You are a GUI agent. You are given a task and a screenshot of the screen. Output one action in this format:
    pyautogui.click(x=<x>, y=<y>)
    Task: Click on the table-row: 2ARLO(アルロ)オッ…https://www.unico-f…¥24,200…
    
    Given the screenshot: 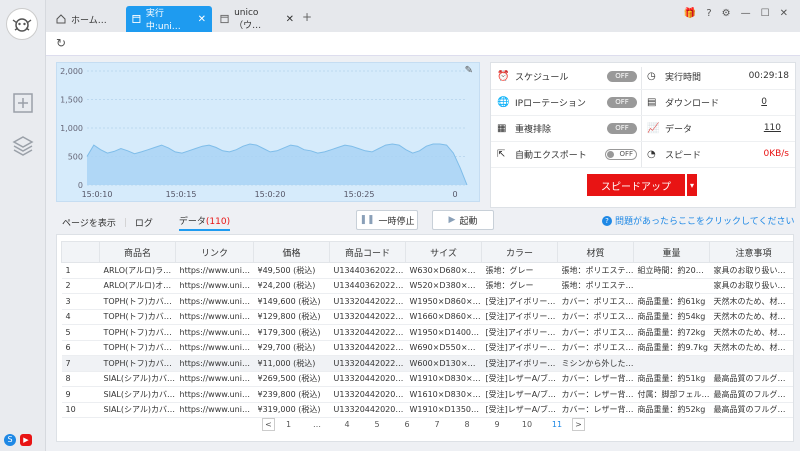 What is the action you would take?
    pyautogui.click(x=427, y=286)
    